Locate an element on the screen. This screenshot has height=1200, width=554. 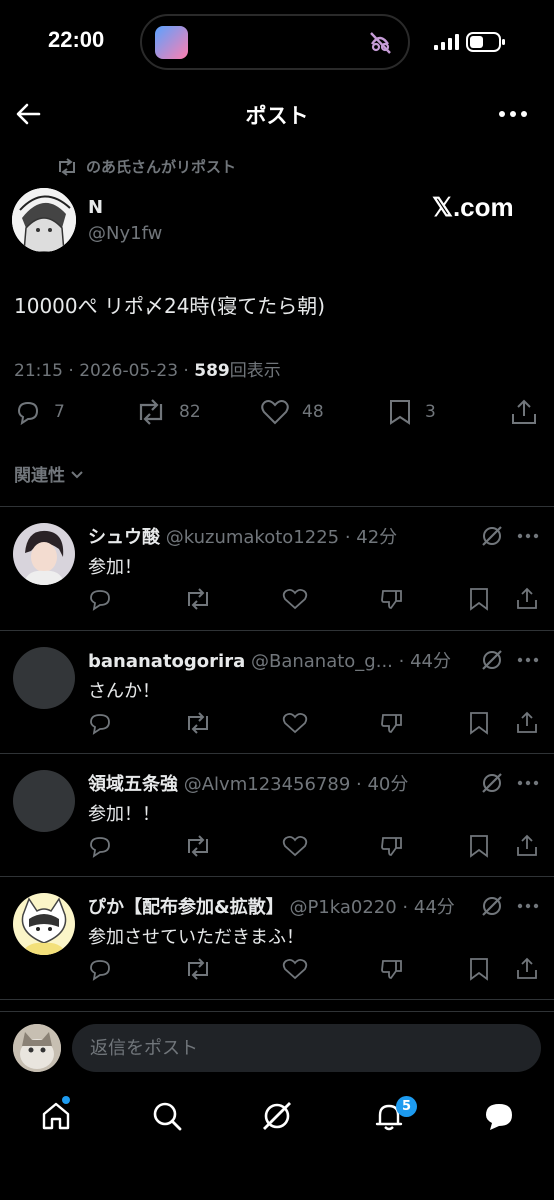
home-icon is located at coordinates (56, 1116).